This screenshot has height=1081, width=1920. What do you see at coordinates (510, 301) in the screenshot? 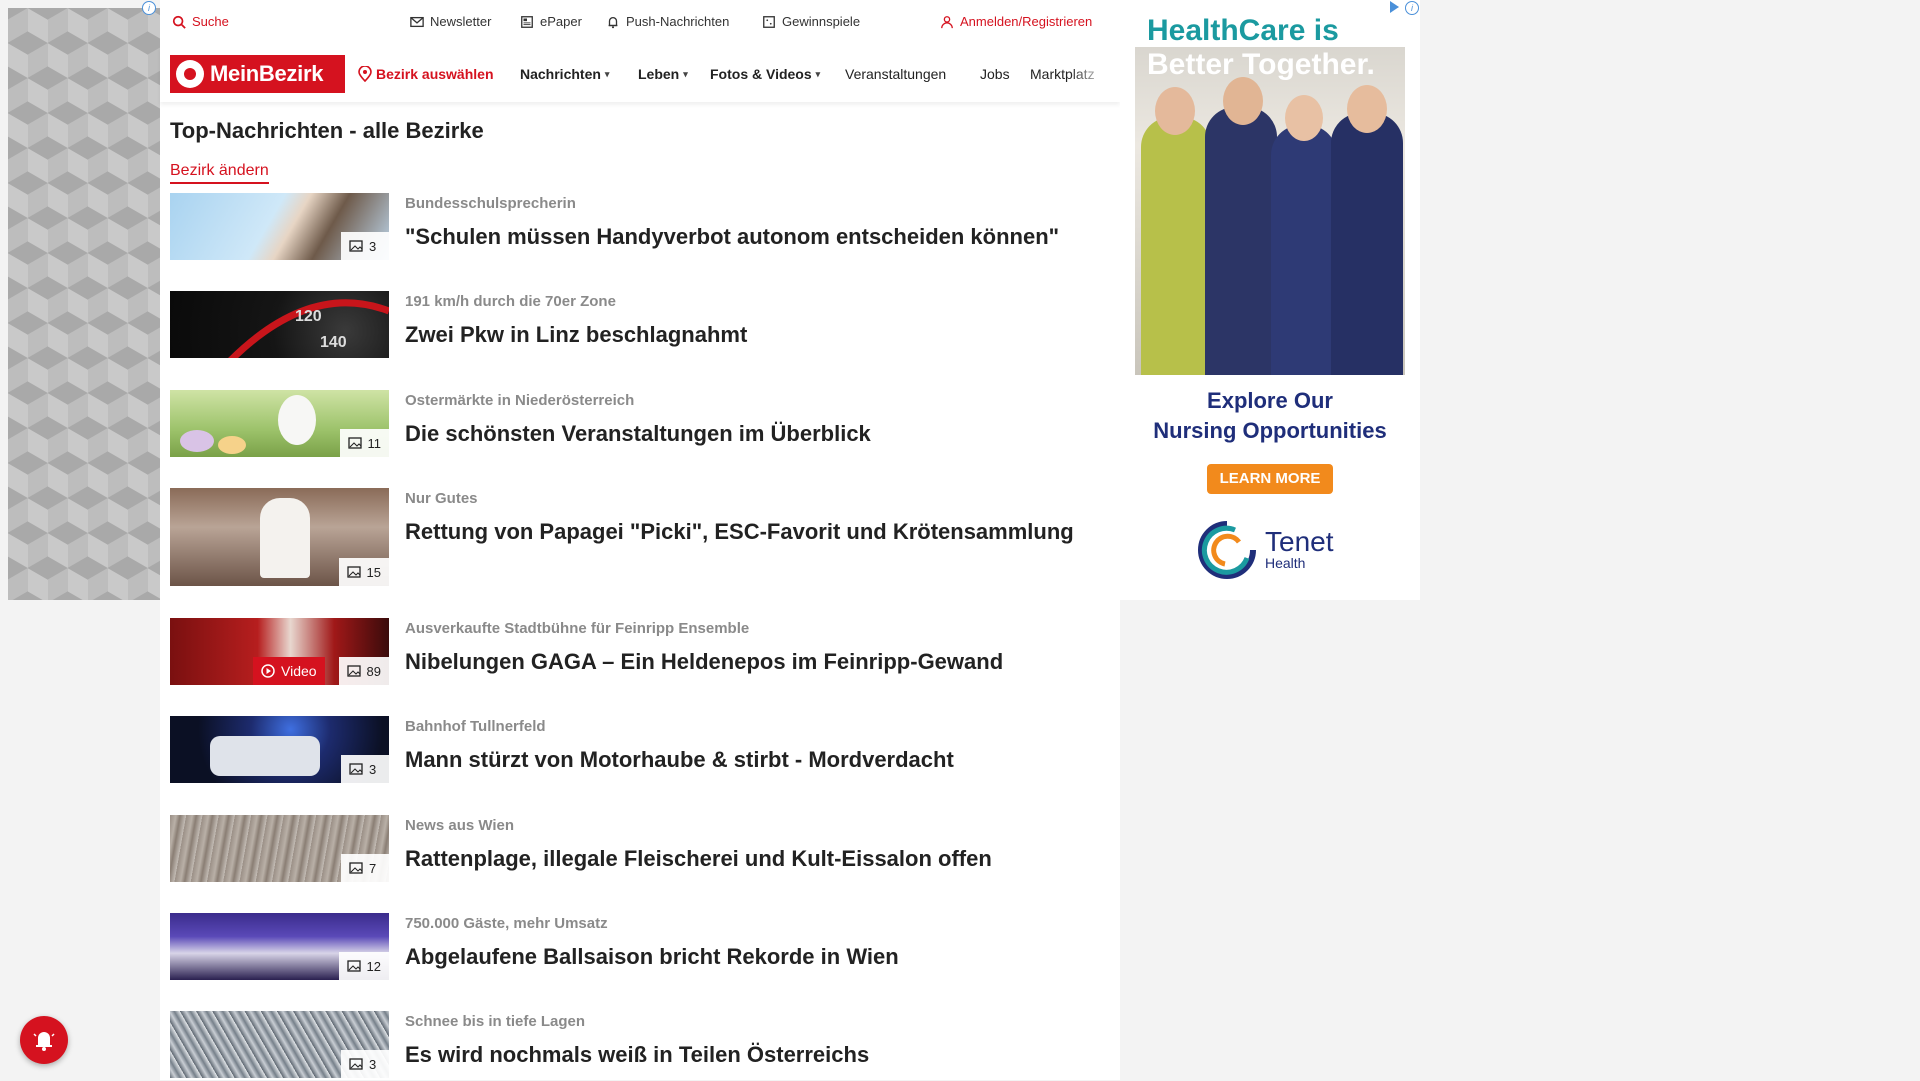
I see `article-kicker: 191 km/h durch die 70er Zone` at bounding box center [510, 301].